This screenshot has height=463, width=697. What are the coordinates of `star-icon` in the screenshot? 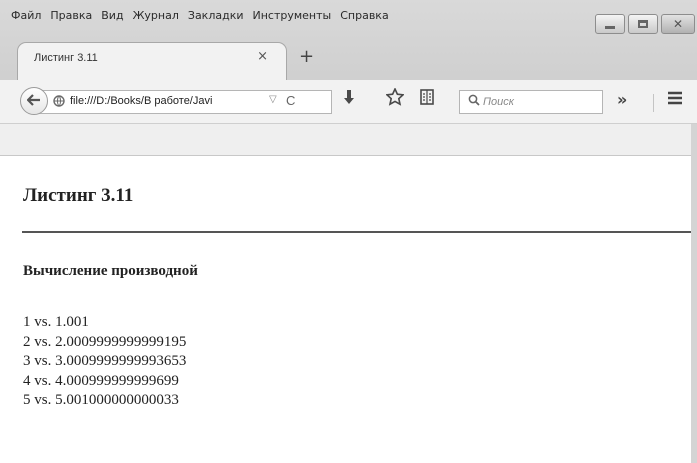 It's located at (395, 99).